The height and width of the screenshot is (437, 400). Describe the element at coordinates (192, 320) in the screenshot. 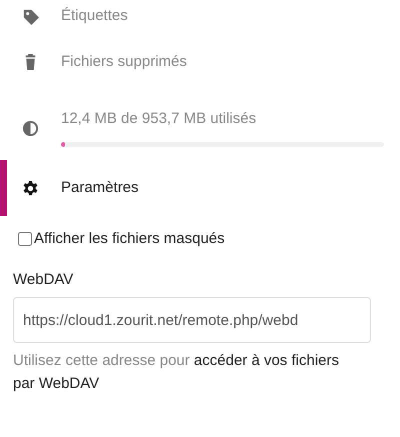

I see `input-field: https://cloud1.zourit.net/remote.php/webd` at that location.